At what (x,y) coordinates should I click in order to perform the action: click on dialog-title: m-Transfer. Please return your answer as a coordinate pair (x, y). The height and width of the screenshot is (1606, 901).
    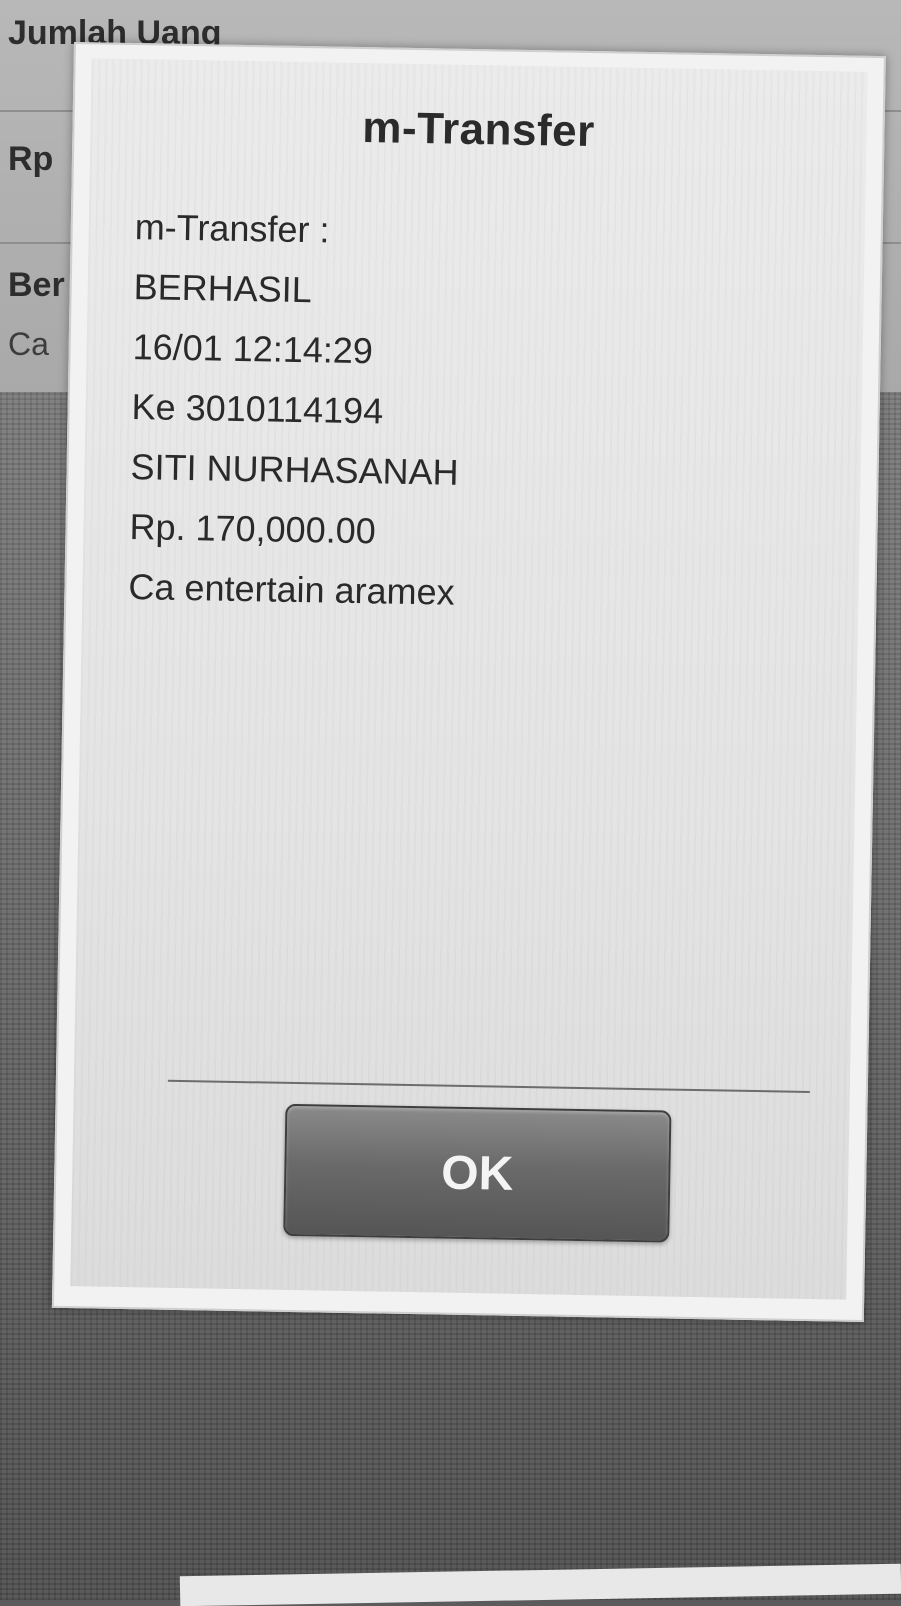
    Looking at the image, I should click on (478, 130).